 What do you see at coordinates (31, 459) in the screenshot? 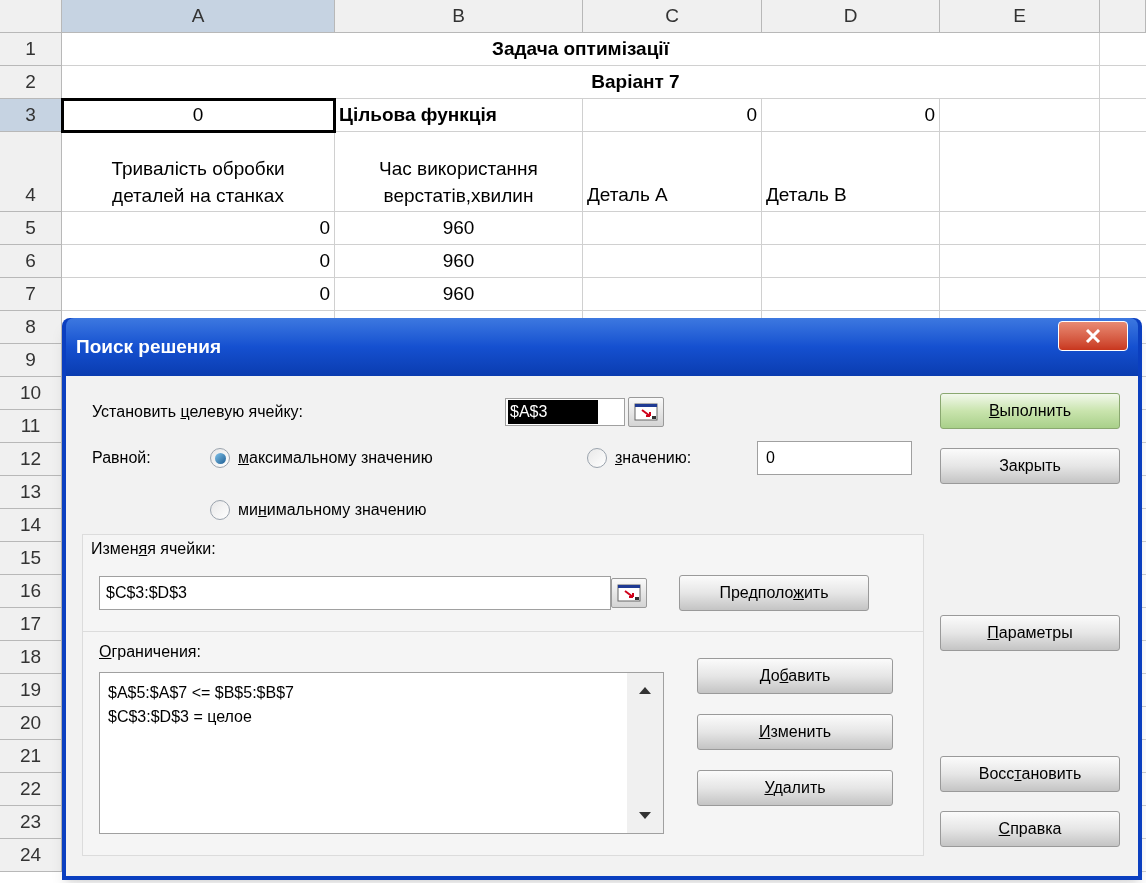
I see `row-header: 12` at bounding box center [31, 459].